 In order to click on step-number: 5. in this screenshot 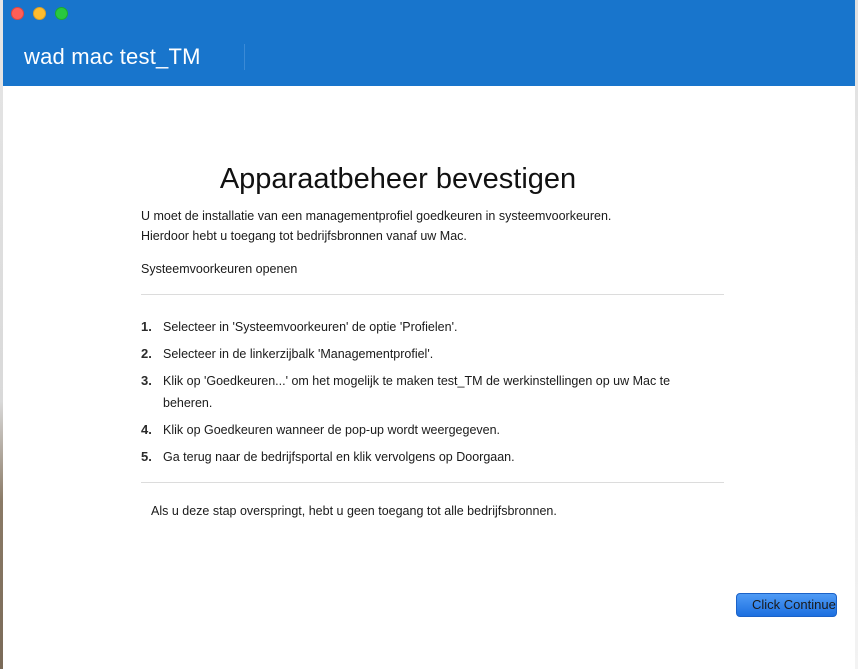, I will do `click(146, 456)`.